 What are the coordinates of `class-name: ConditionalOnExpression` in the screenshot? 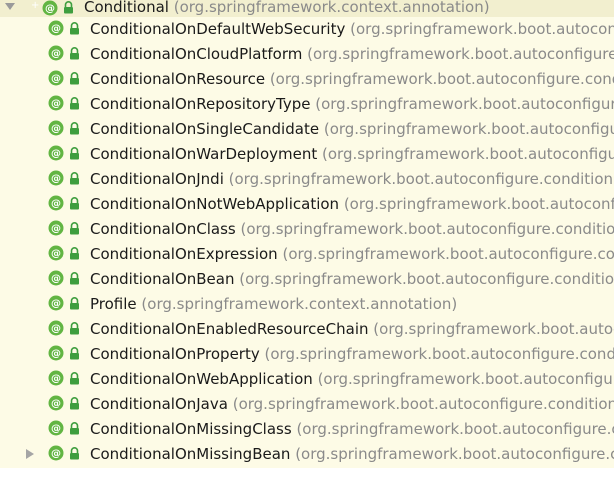 It's located at (184, 254).